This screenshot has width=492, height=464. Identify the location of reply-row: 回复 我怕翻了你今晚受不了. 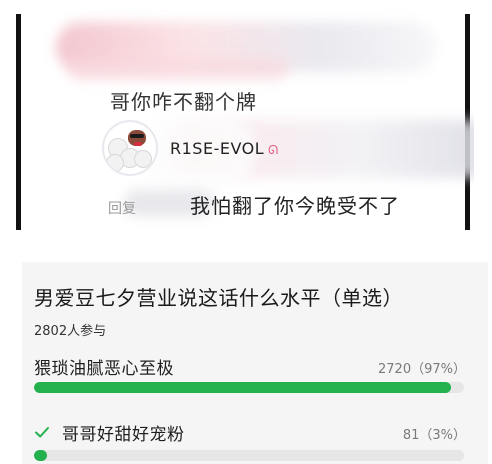
(254, 204).